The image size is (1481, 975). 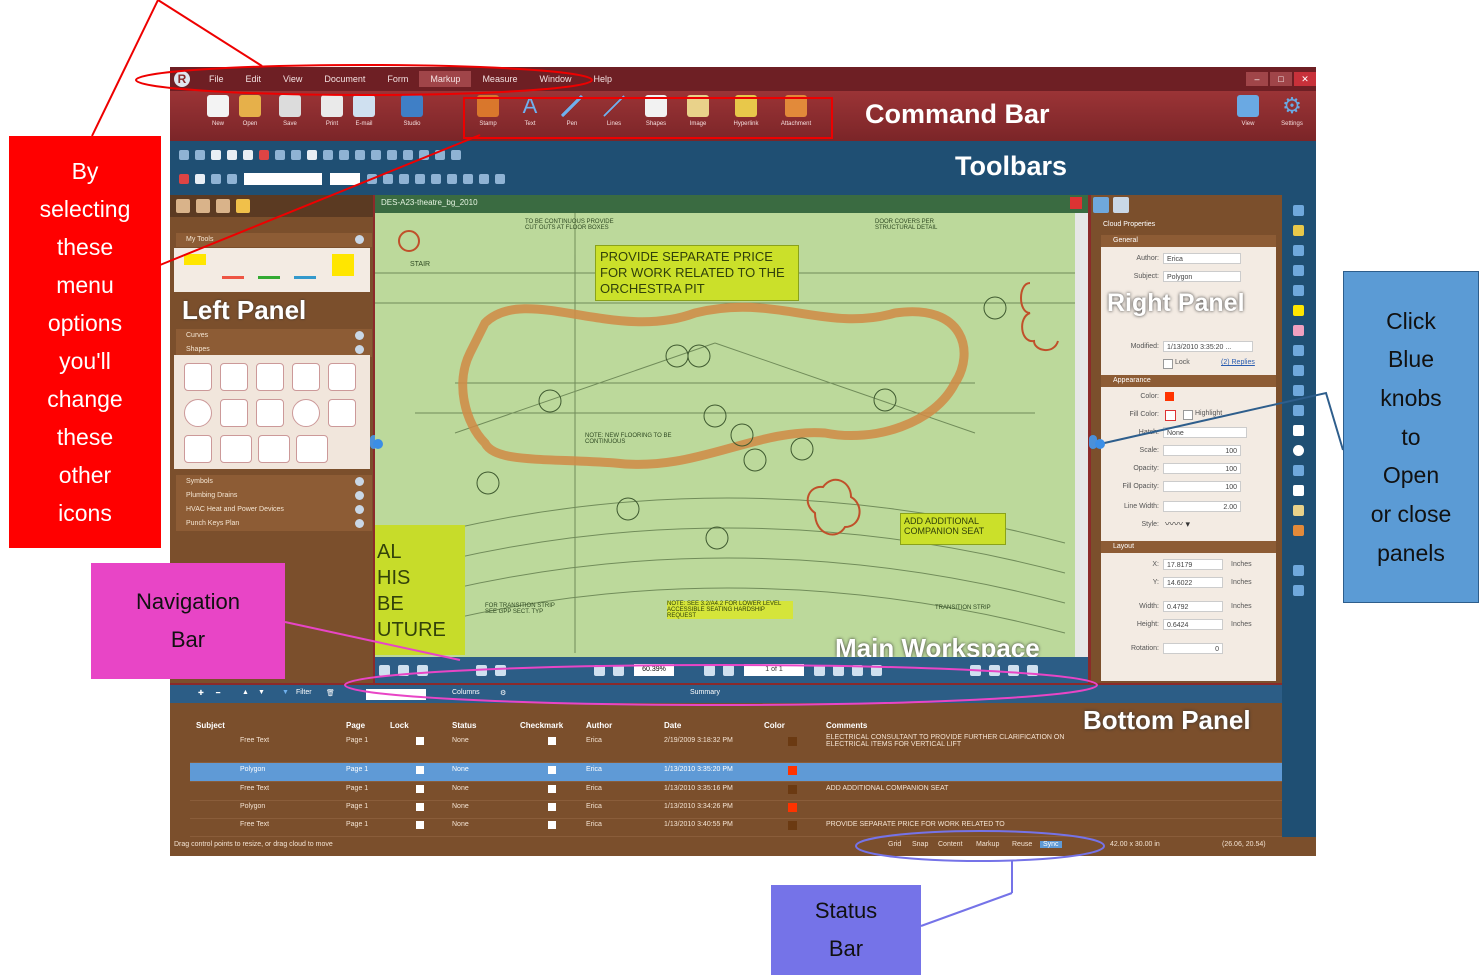 I want to click on status-bar-callout: Status Bar, so click(x=846, y=930).